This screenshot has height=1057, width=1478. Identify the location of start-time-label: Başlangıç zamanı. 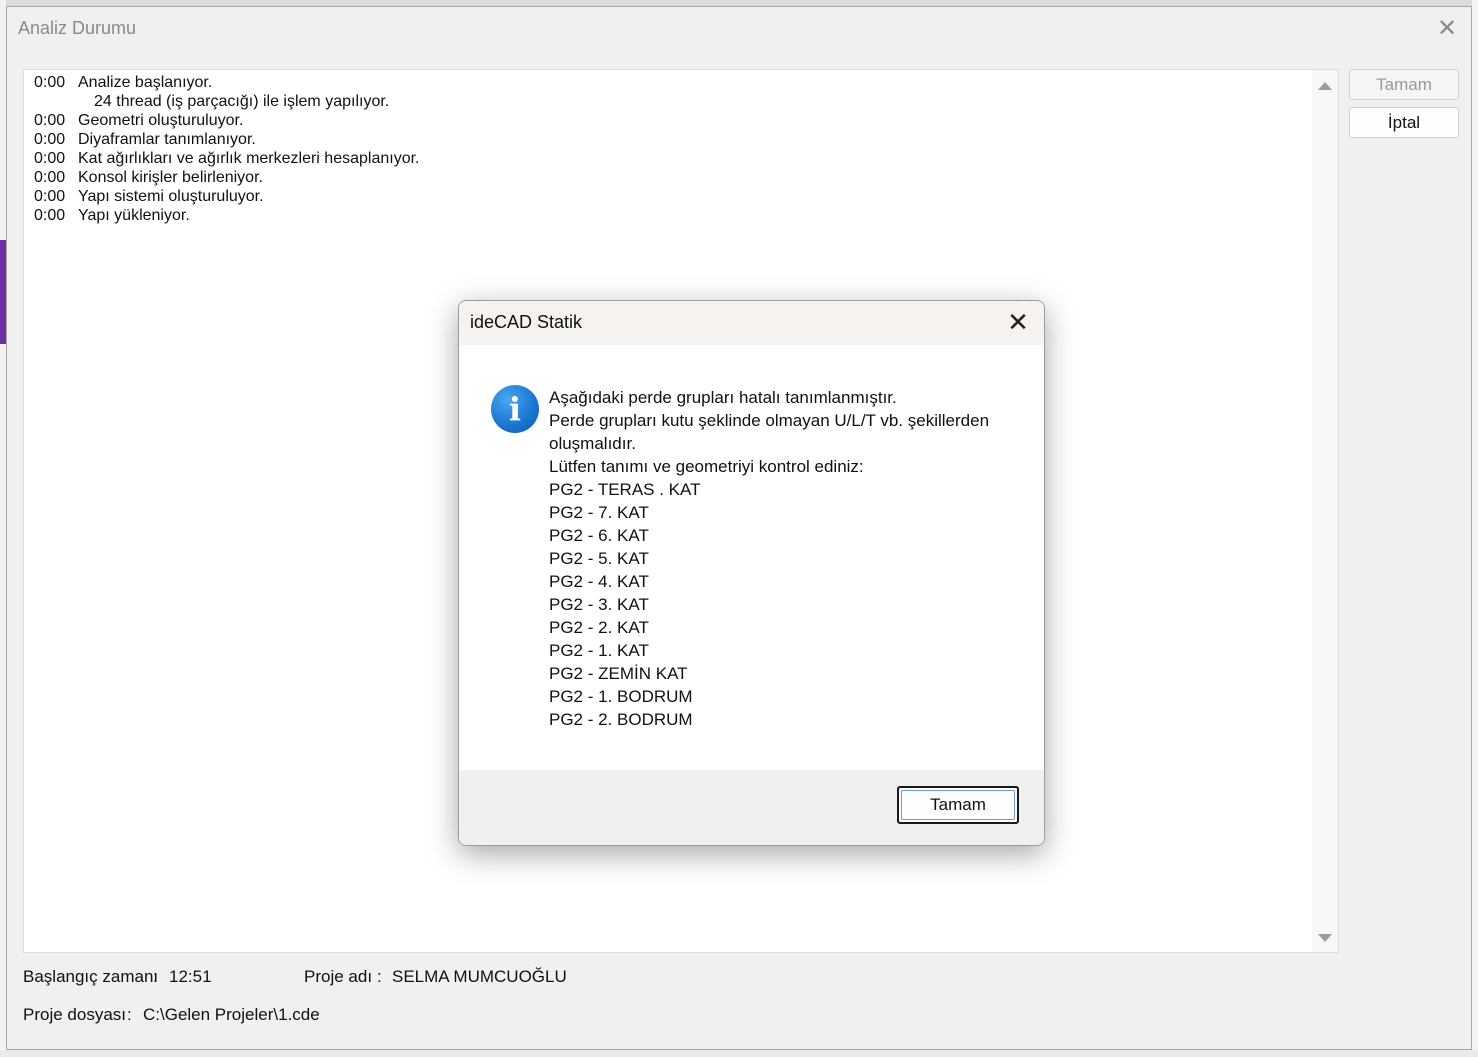
(91, 976).